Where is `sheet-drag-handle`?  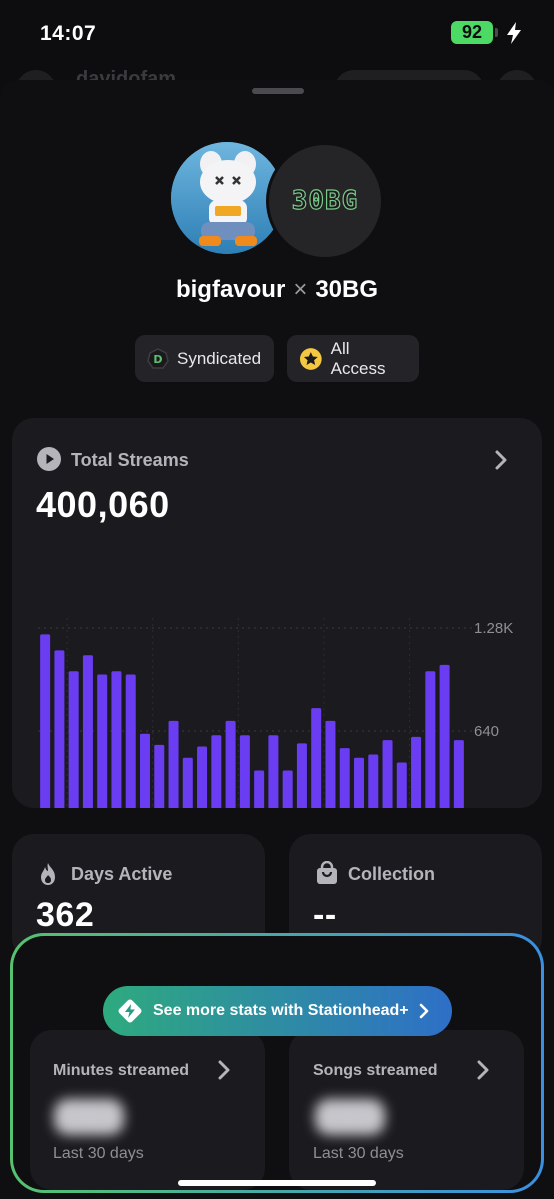
sheet-drag-handle is located at coordinates (278, 91).